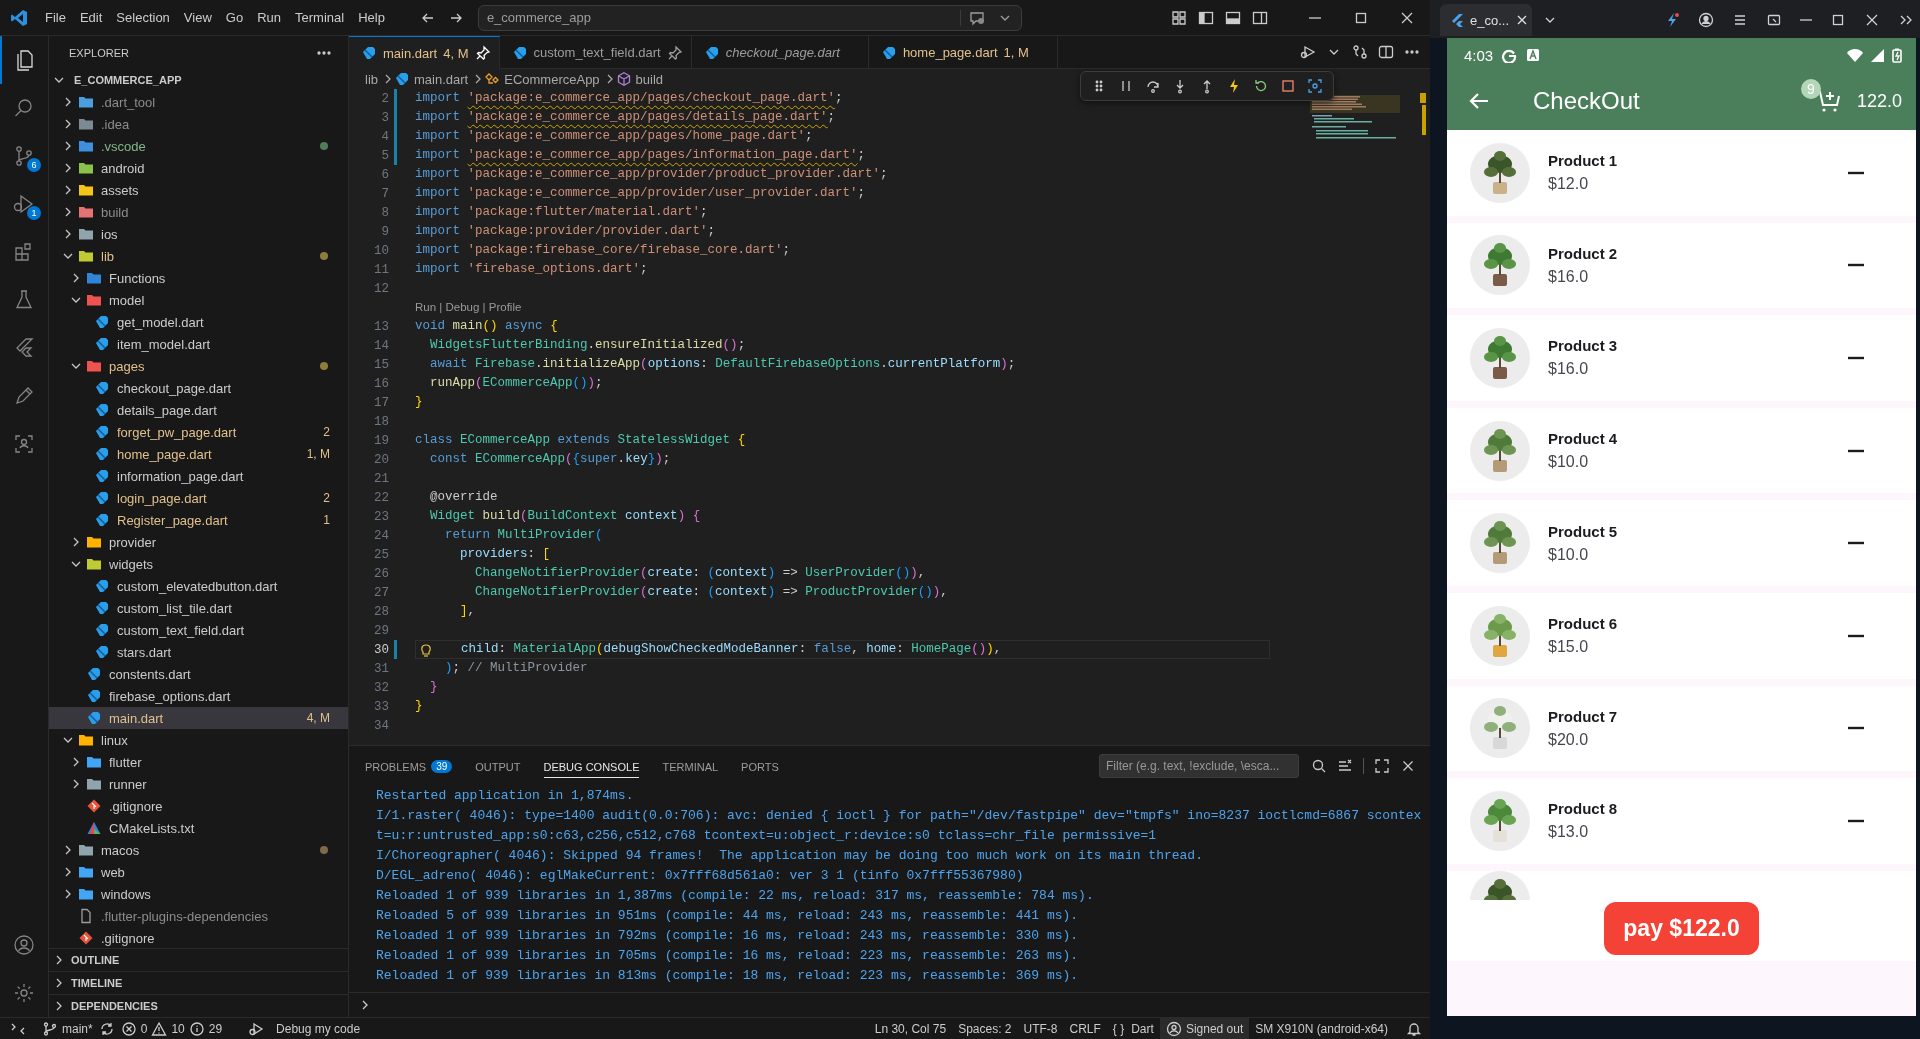 The height and width of the screenshot is (1039, 1920). What do you see at coordinates (198, 872) in the screenshot?
I see `tree-item: web` at bounding box center [198, 872].